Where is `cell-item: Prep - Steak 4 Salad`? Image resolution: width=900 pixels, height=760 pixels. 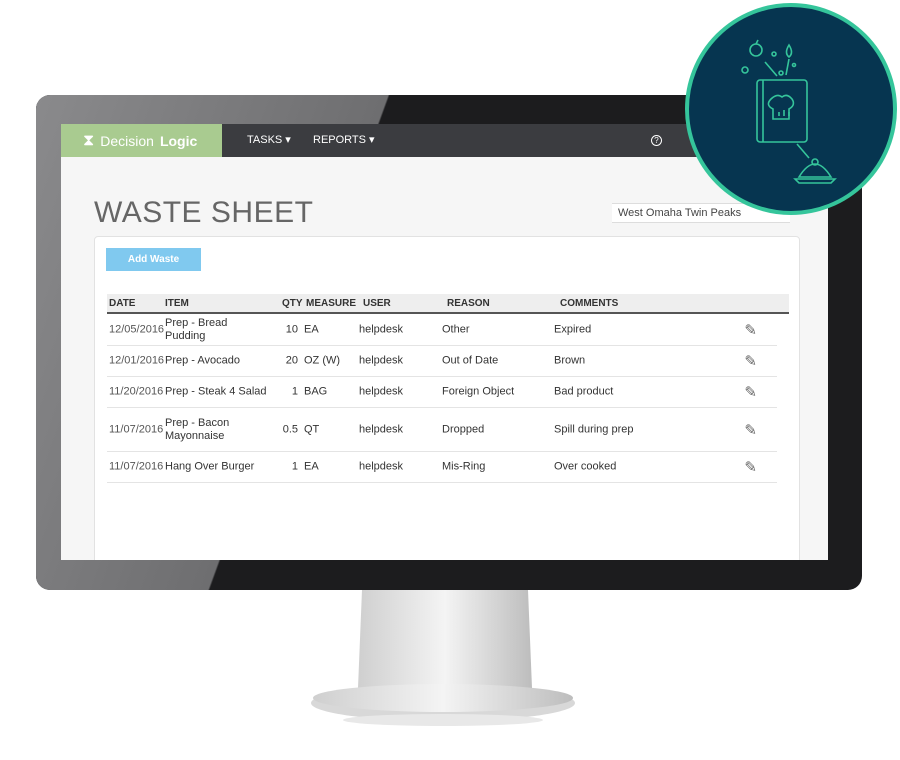 cell-item: Prep - Steak 4 Salad is located at coordinates (216, 391).